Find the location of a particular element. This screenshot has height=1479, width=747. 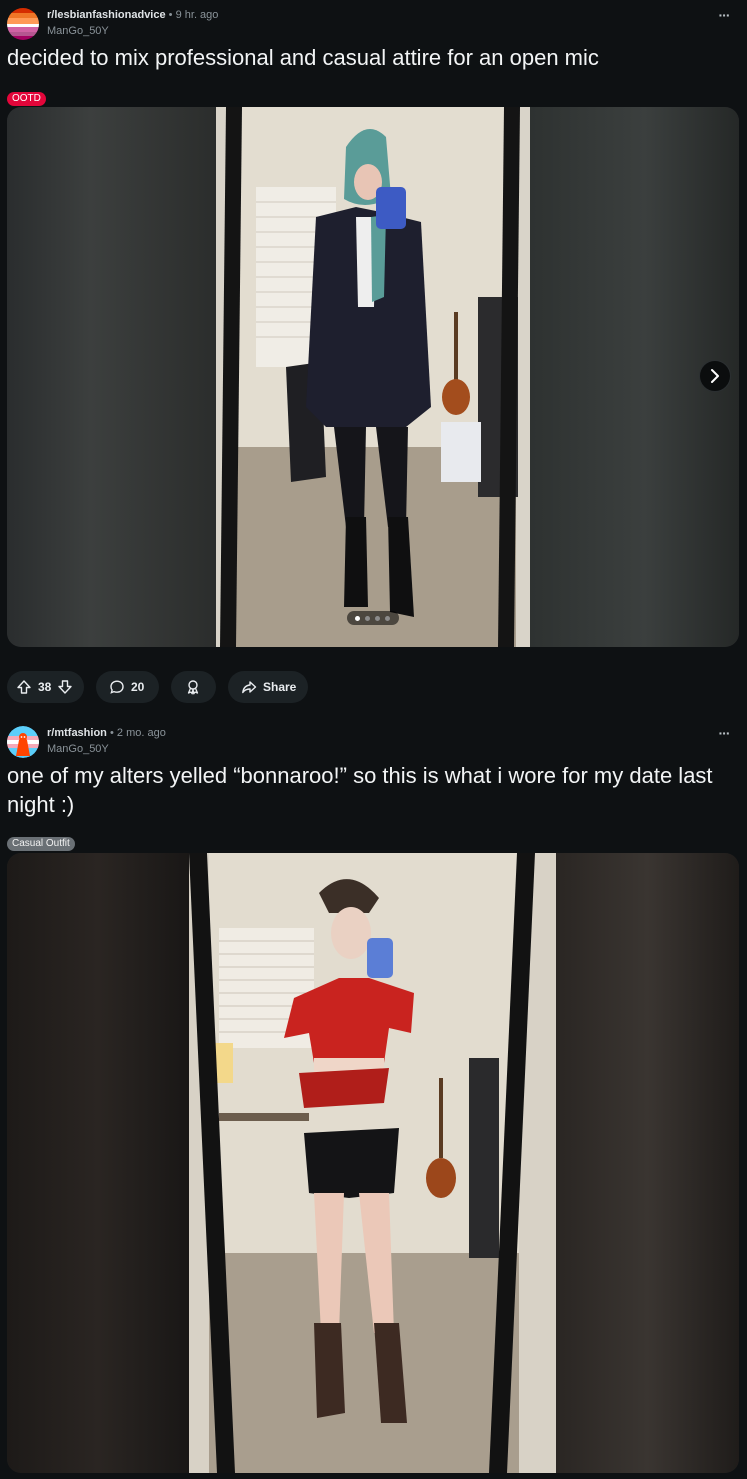

comment-count: 20 is located at coordinates (138, 687).